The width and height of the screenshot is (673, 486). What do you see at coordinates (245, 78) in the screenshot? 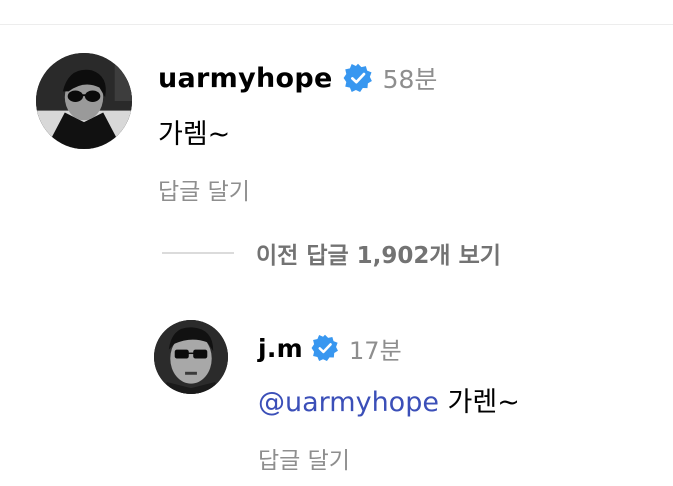
I see `username: uarmyhope` at bounding box center [245, 78].